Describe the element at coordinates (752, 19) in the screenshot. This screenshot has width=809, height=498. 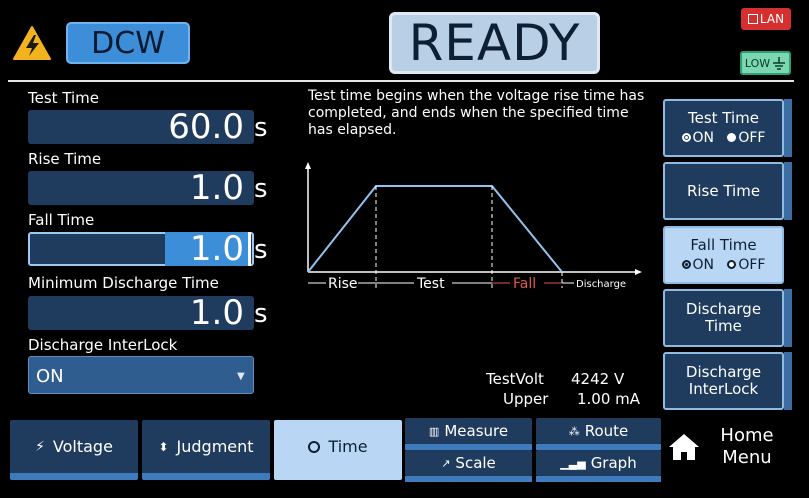
I see `lan-icon` at that location.